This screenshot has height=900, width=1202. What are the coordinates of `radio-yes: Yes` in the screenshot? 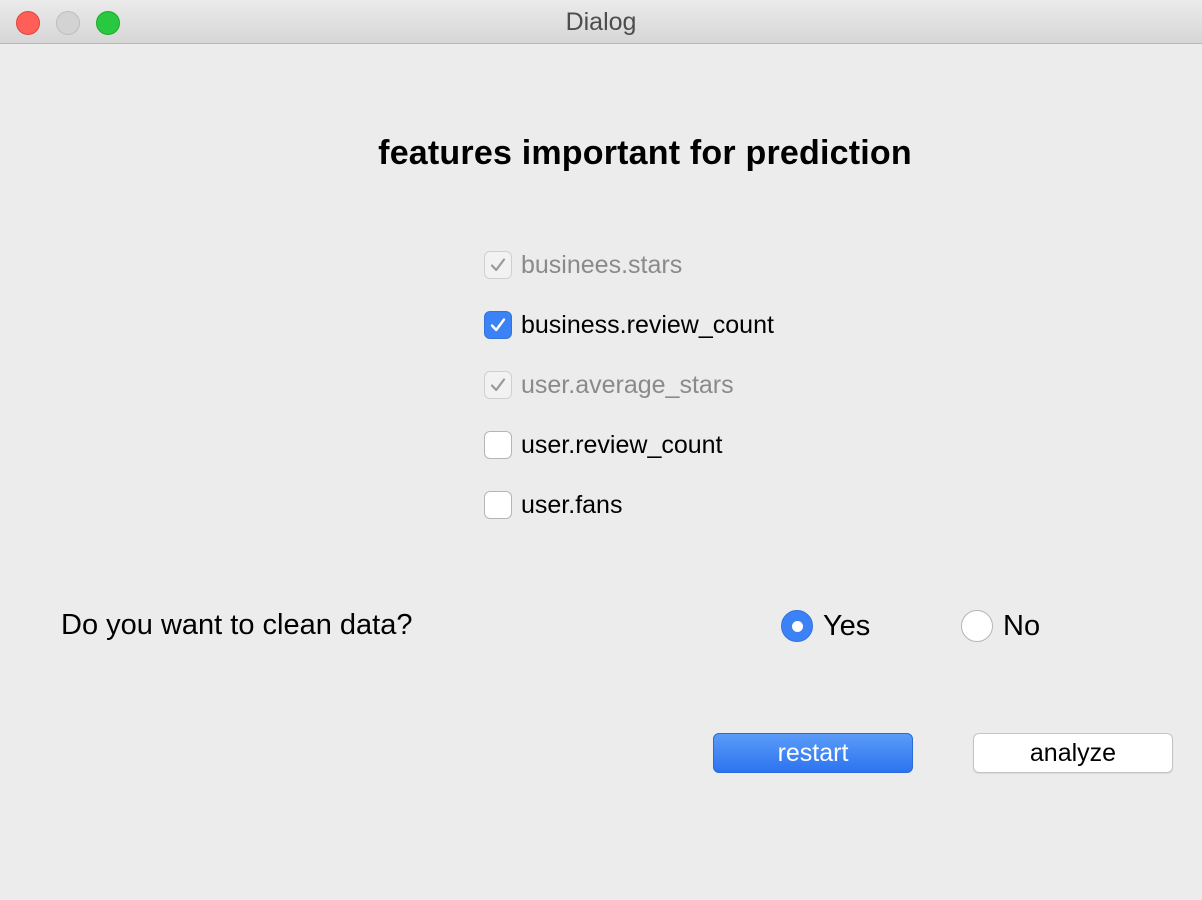 It's located at (825, 626).